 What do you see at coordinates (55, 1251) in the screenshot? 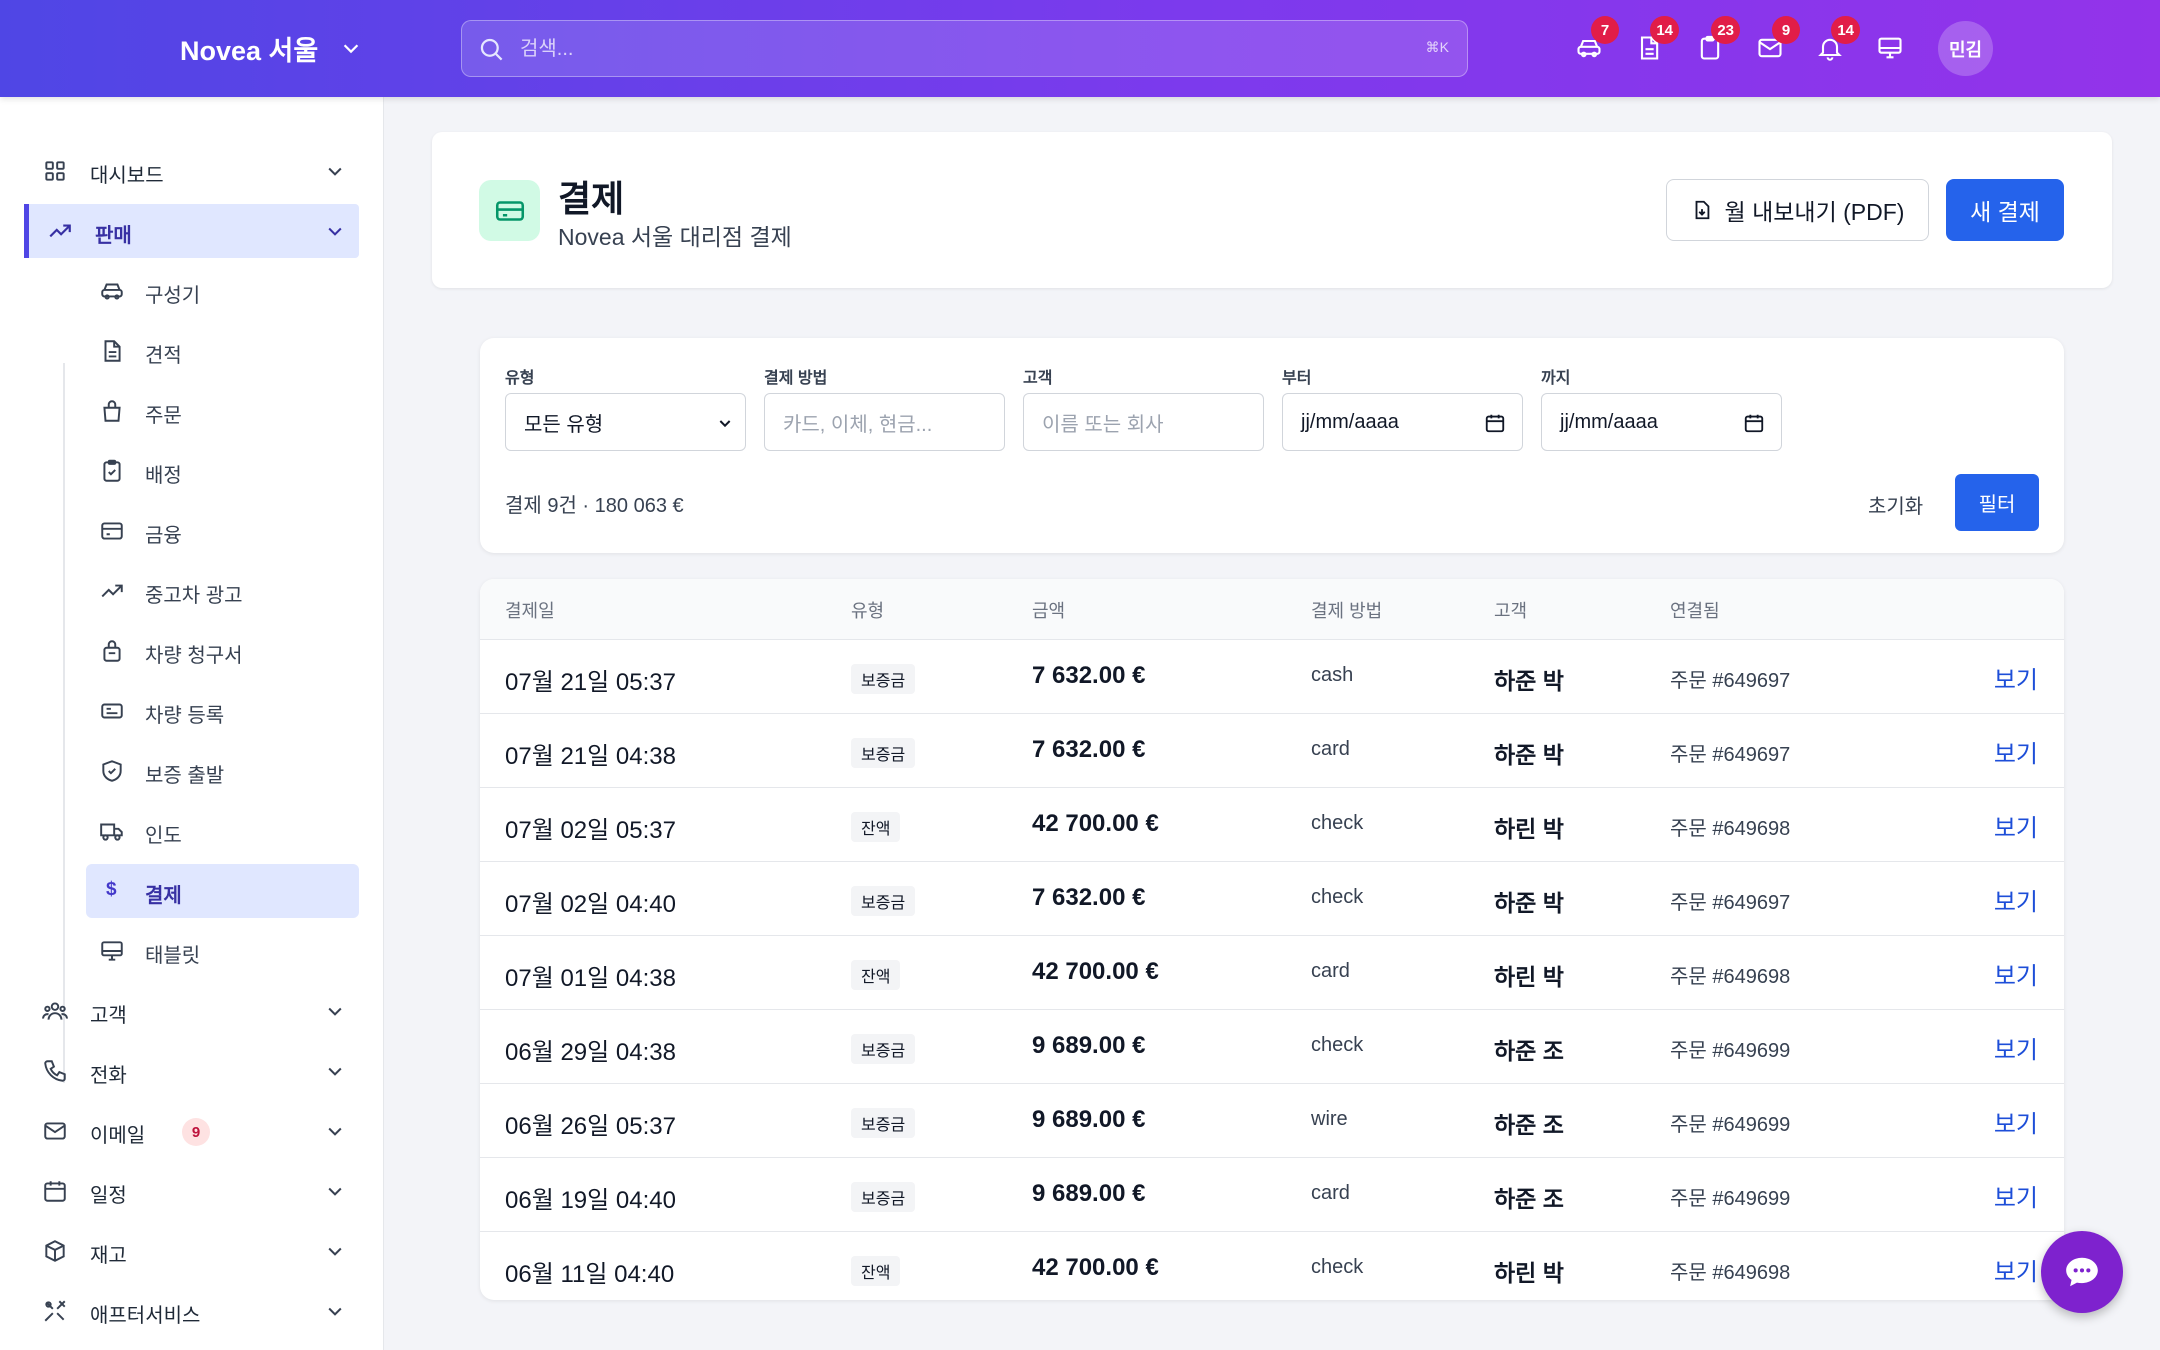
I see `box-icon` at bounding box center [55, 1251].